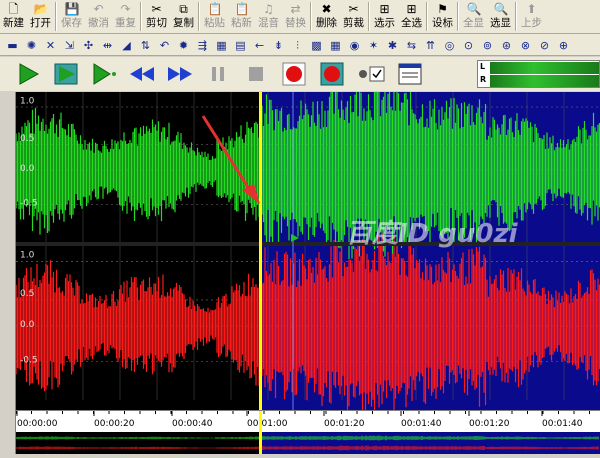 This screenshot has height=458, width=600. Describe the element at coordinates (66, 74) in the screenshot. I see `play-selection-button` at that location.